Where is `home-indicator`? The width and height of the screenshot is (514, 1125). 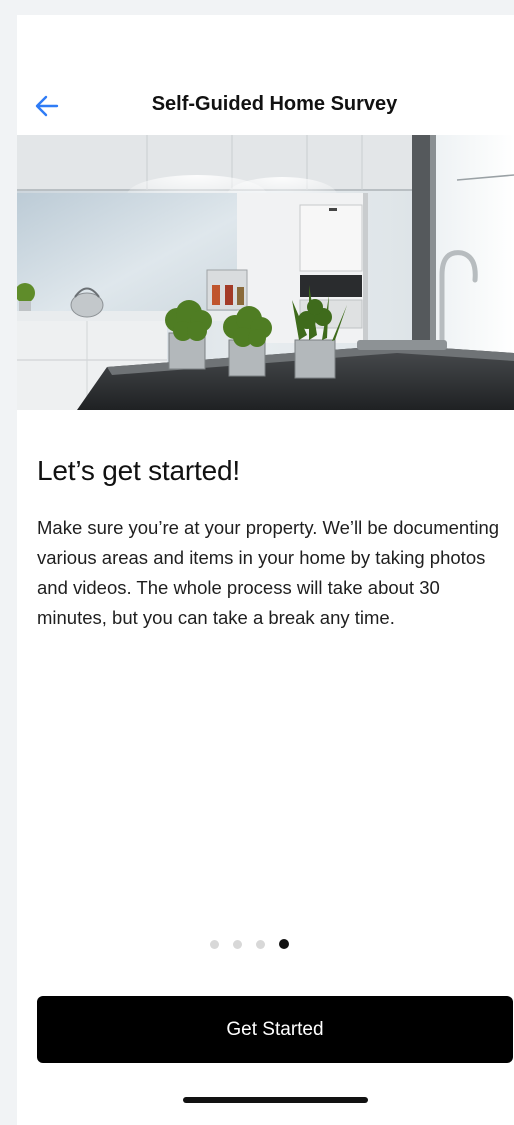 home-indicator is located at coordinates (275, 1100).